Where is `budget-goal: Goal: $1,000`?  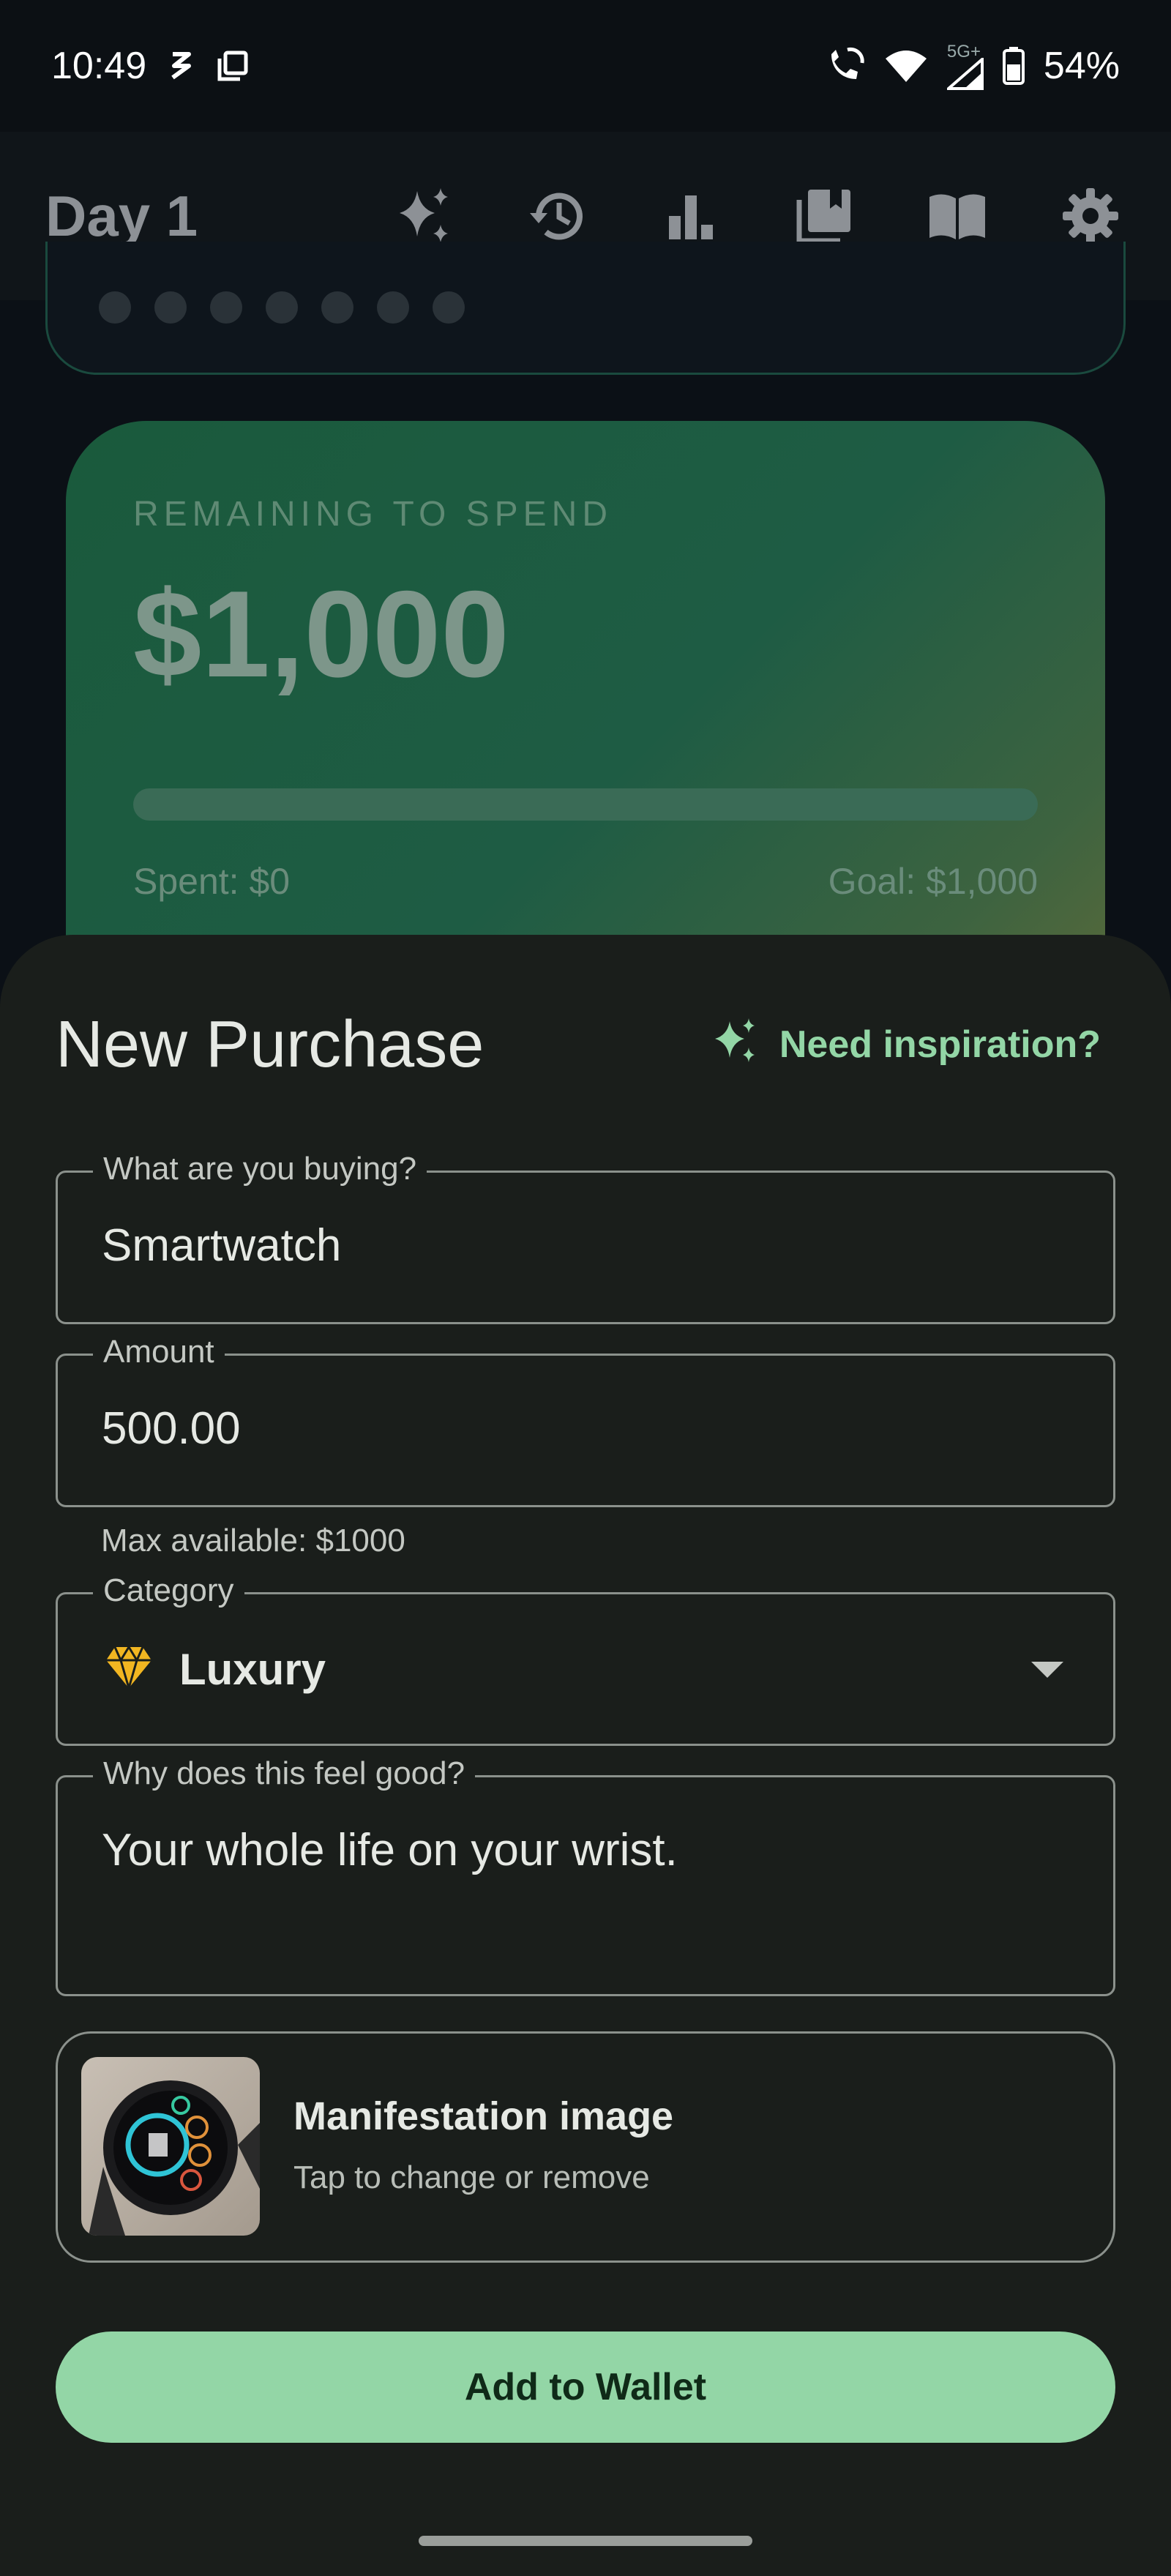
budget-goal: Goal: $1,000 is located at coordinates (933, 881).